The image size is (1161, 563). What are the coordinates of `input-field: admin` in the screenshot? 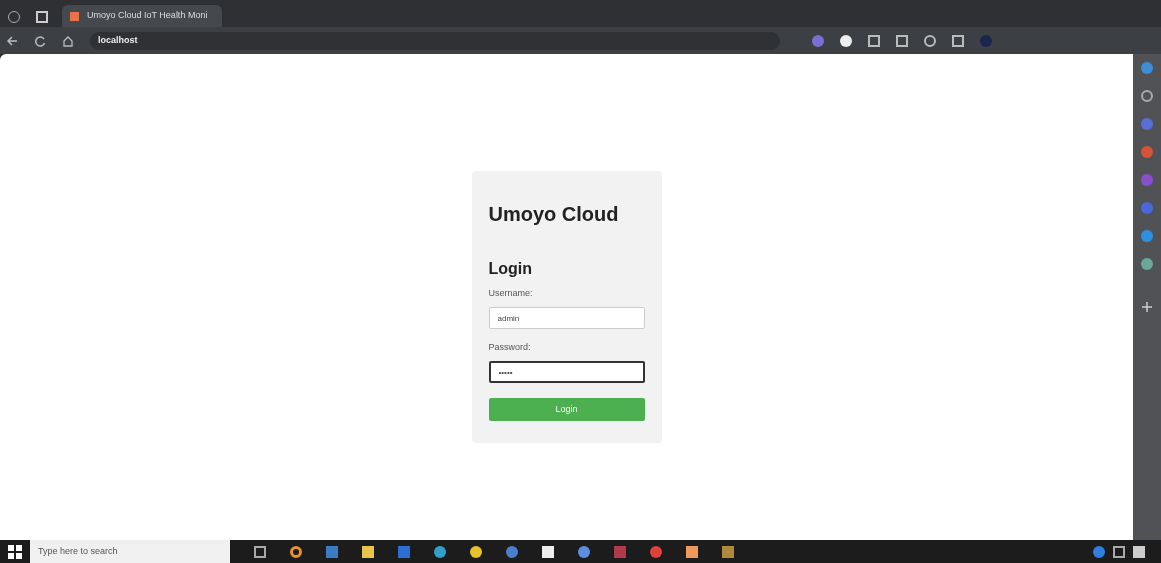 It's located at (566, 318).